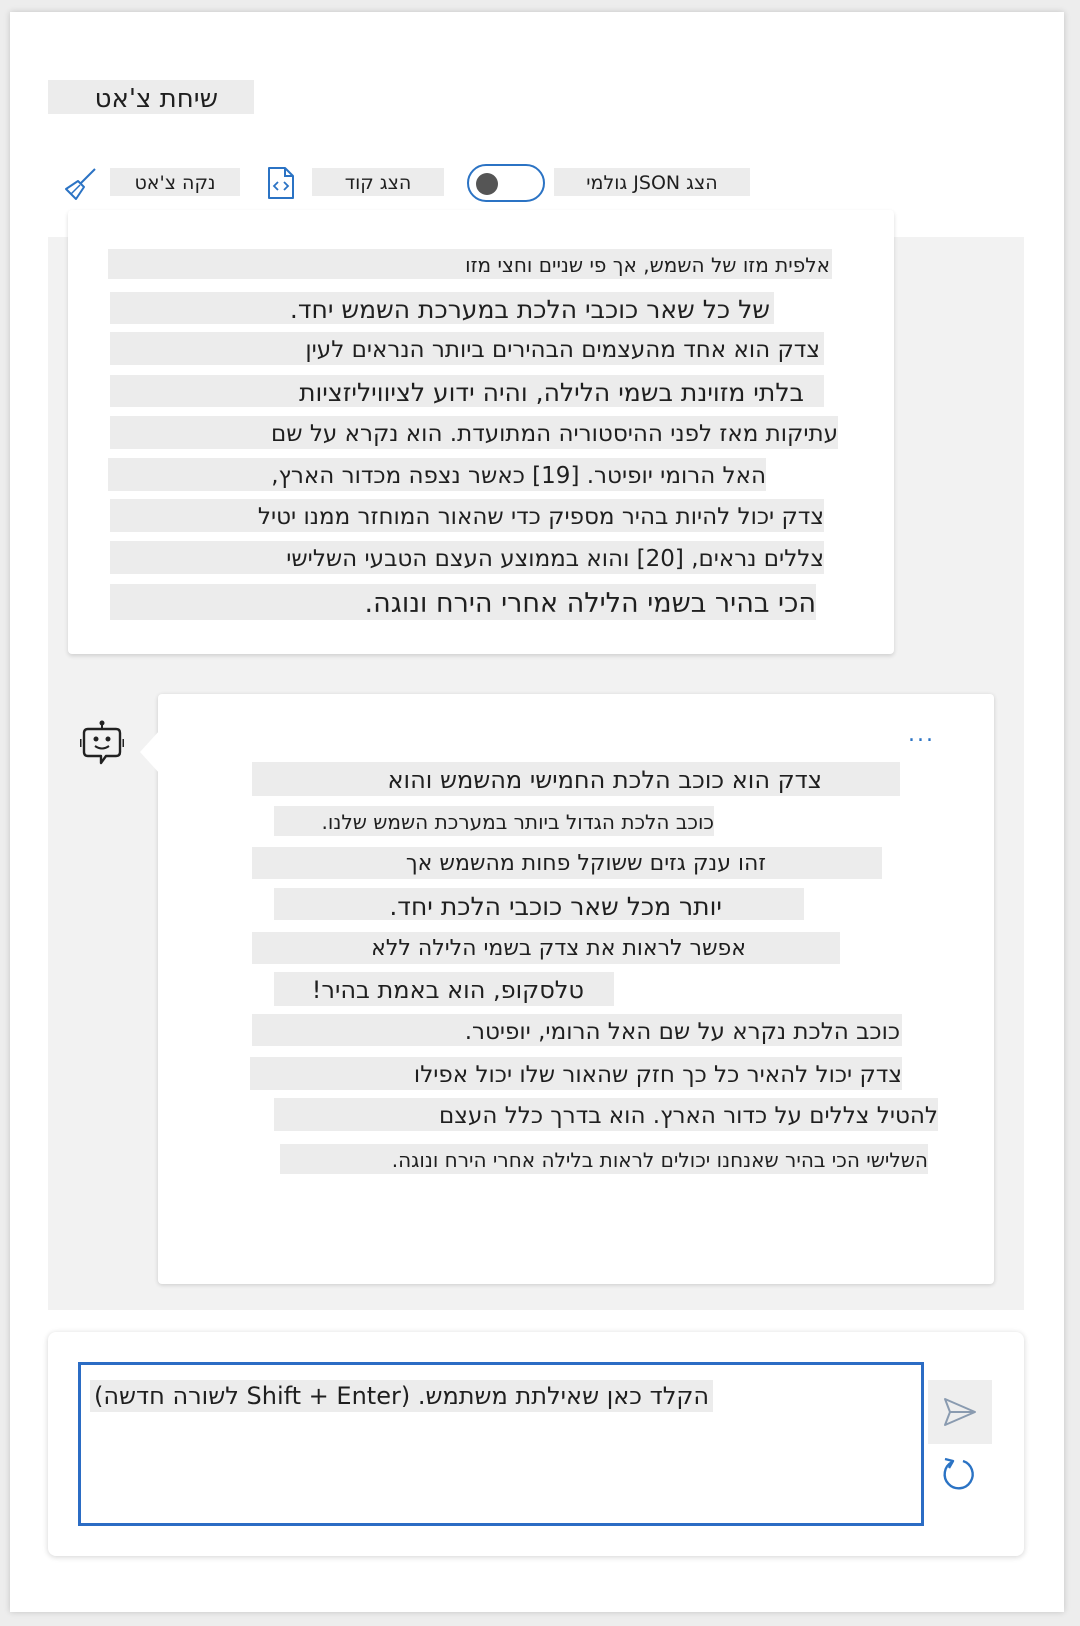 This screenshot has width=1080, height=1626. I want to click on bot-icon, so click(102, 745).